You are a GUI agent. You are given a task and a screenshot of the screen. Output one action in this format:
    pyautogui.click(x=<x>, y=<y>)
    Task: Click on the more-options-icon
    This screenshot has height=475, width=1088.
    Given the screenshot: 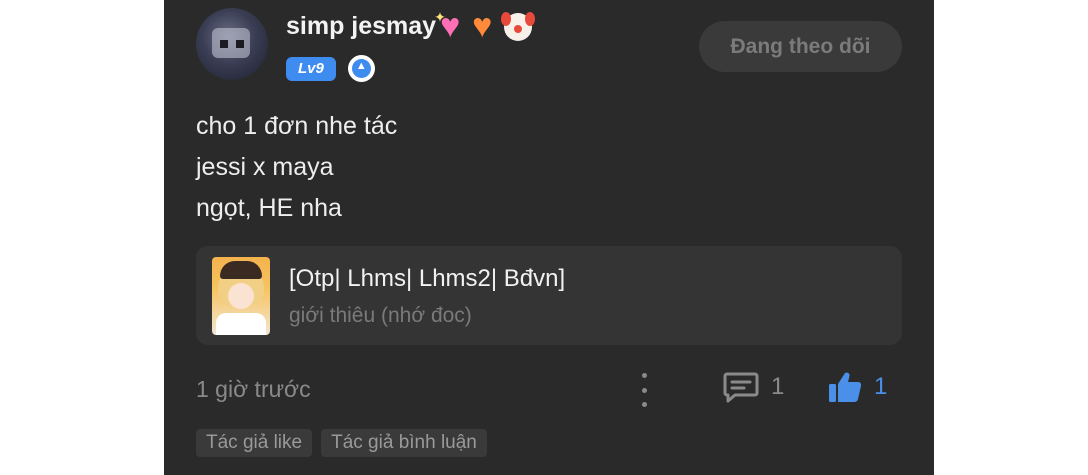 What is the action you would take?
    pyautogui.click(x=644, y=390)
    